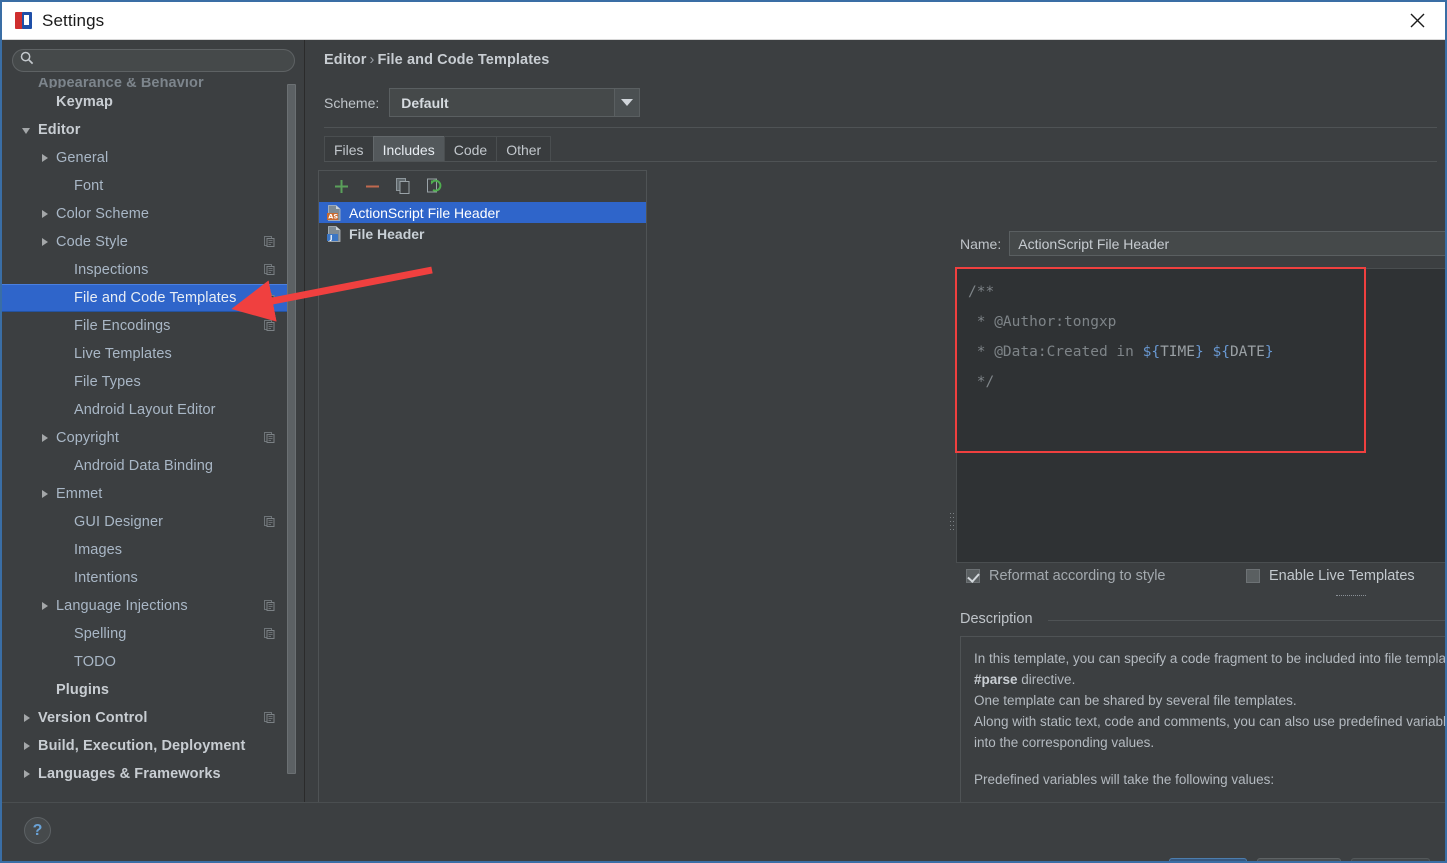 This screenshot has height=863, width=1447. I want to click on intellij-idea-icon, so click(23, 20).